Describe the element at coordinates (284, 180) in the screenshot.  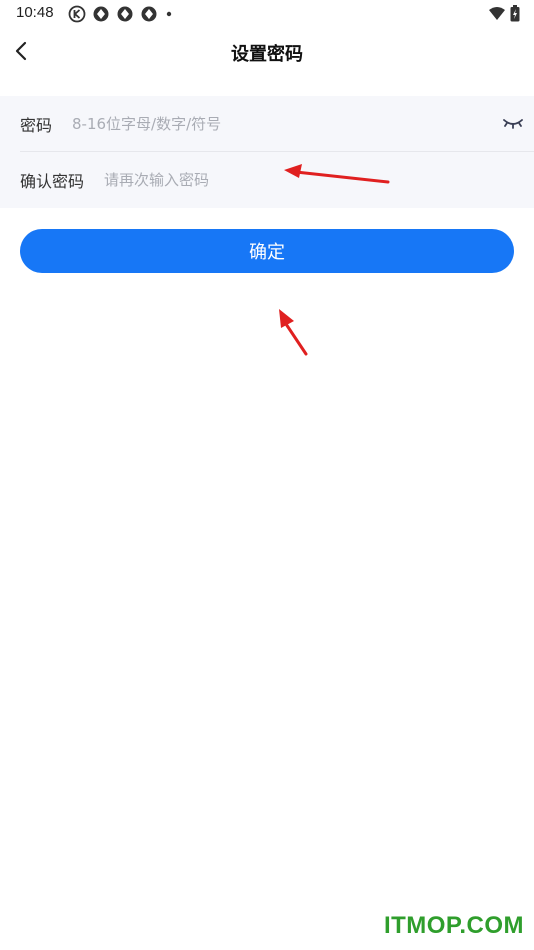
I see `confirm-password-input` at that location.